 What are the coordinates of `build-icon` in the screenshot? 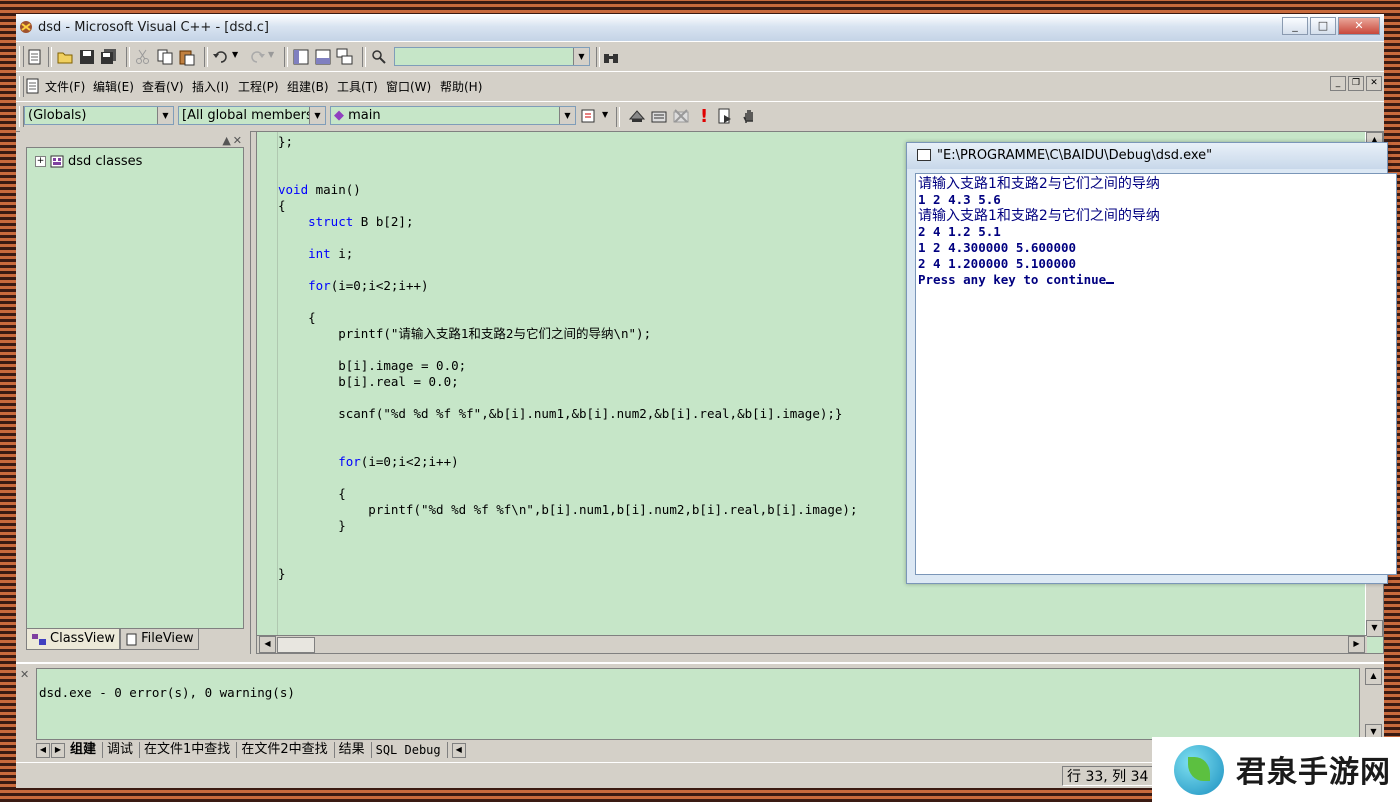 It's located at (659, 116).